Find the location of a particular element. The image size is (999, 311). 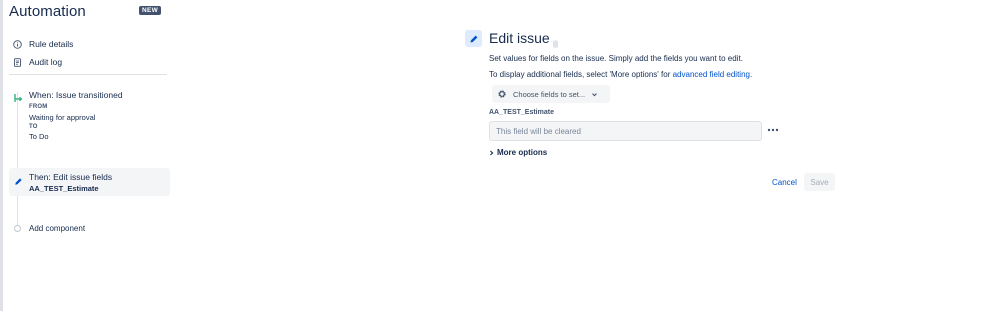

description-line-2-suffix: . is located at coordinates (751, 74).